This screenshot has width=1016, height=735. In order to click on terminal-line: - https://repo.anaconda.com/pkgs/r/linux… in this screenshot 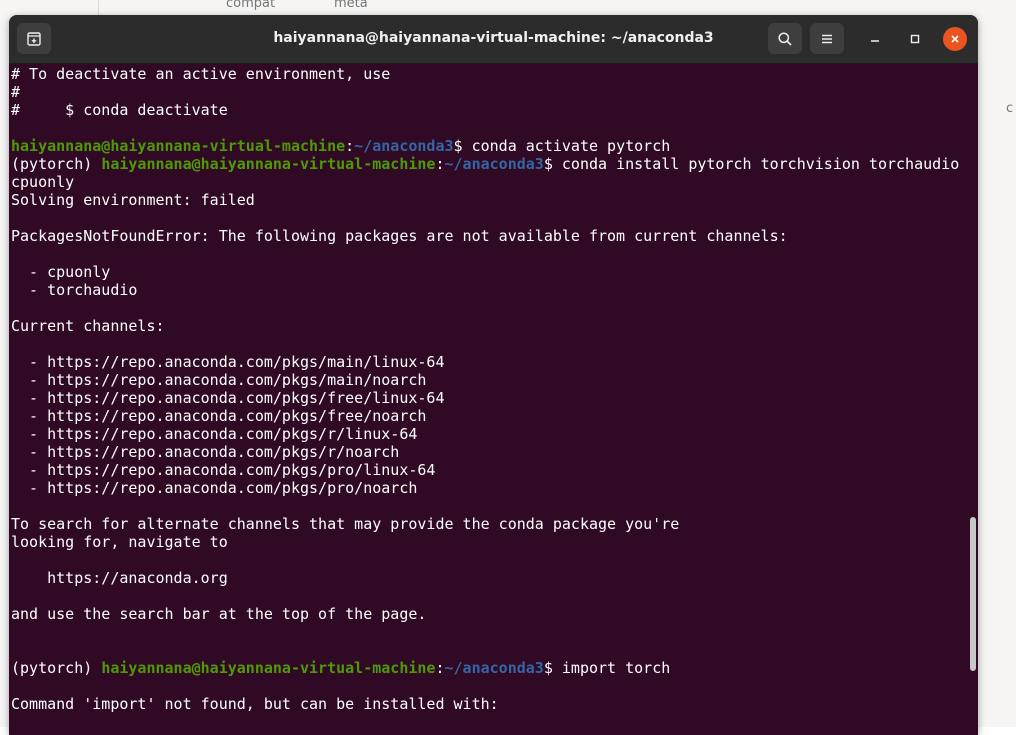, I will do `click(214, 434)`.